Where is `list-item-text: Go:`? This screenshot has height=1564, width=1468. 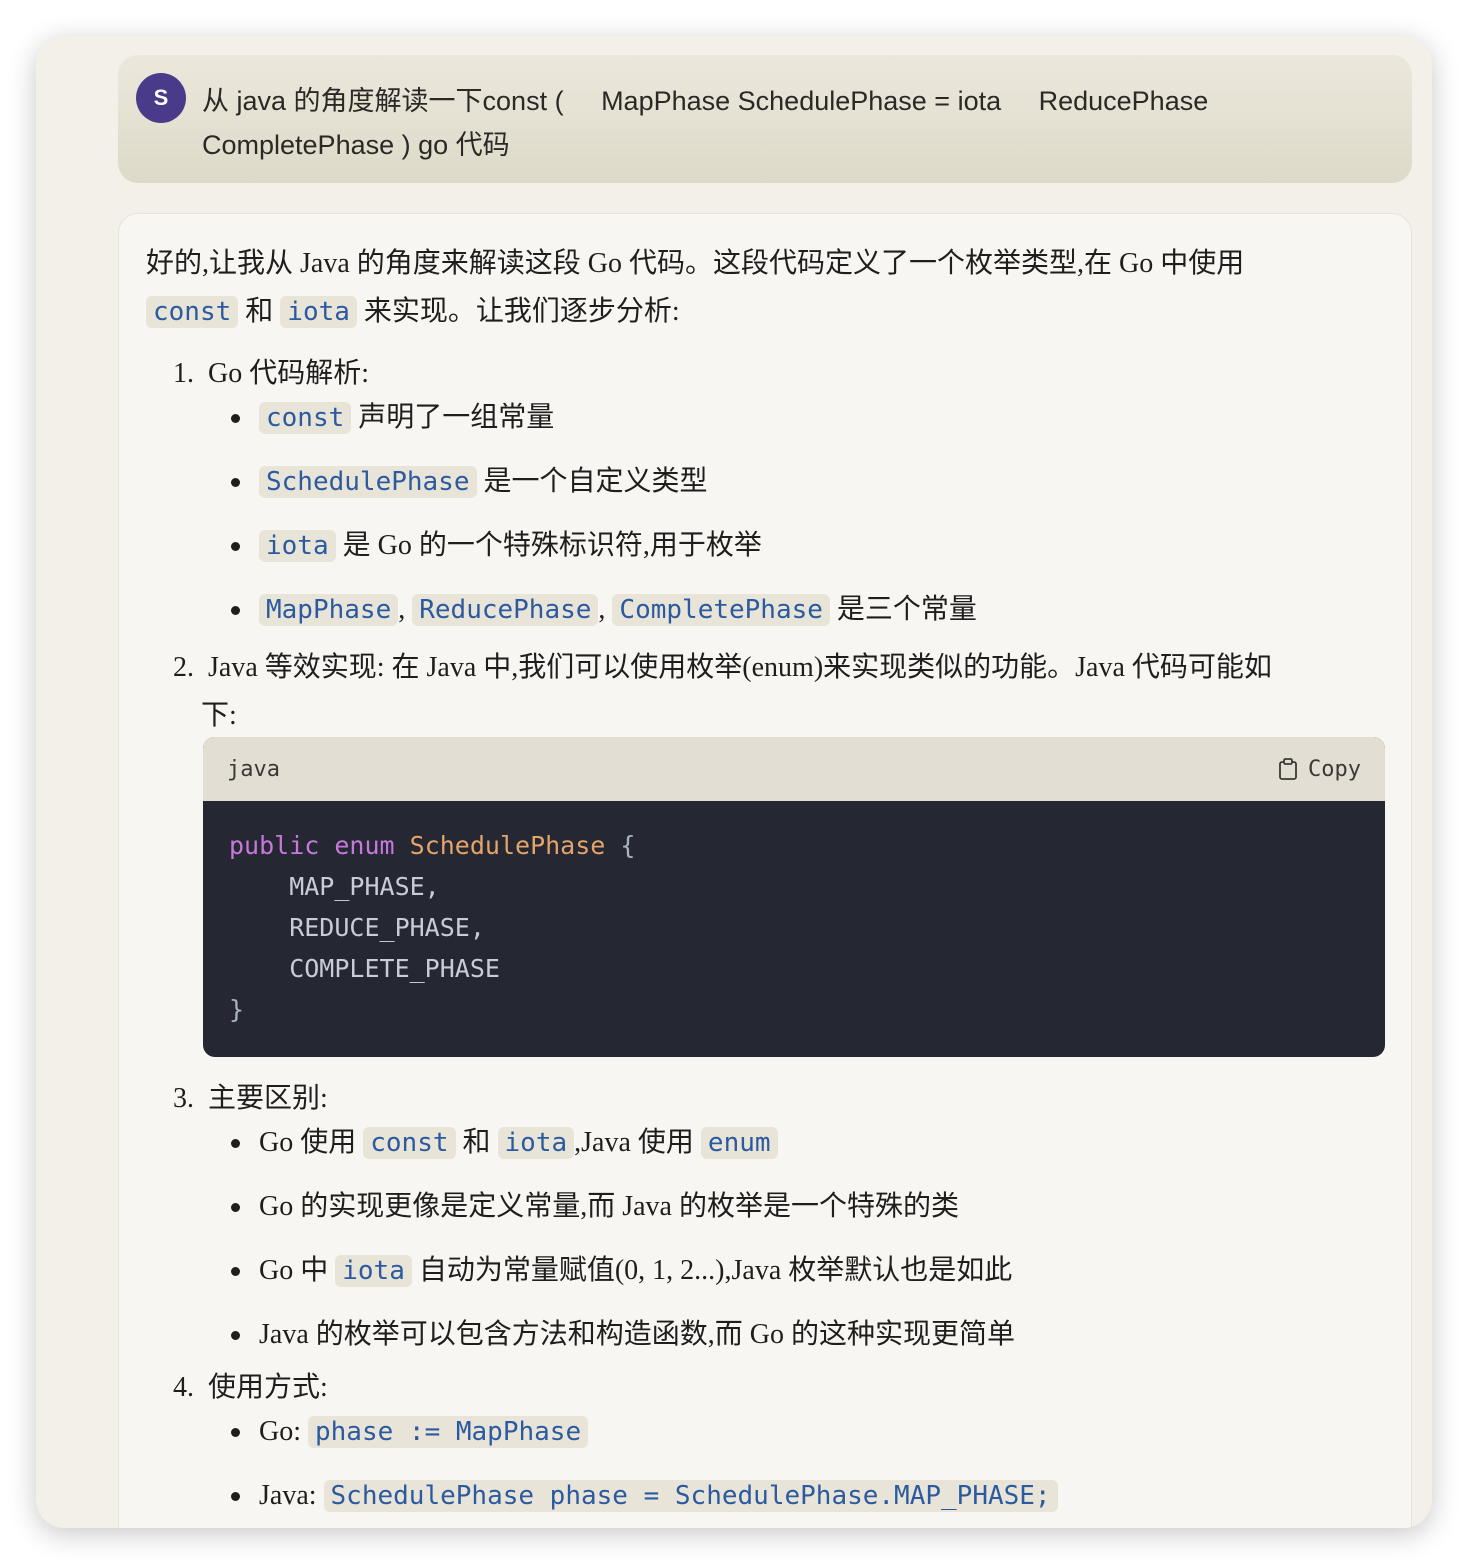
list-item-text: Go: is located at coordinates (280, 1431).